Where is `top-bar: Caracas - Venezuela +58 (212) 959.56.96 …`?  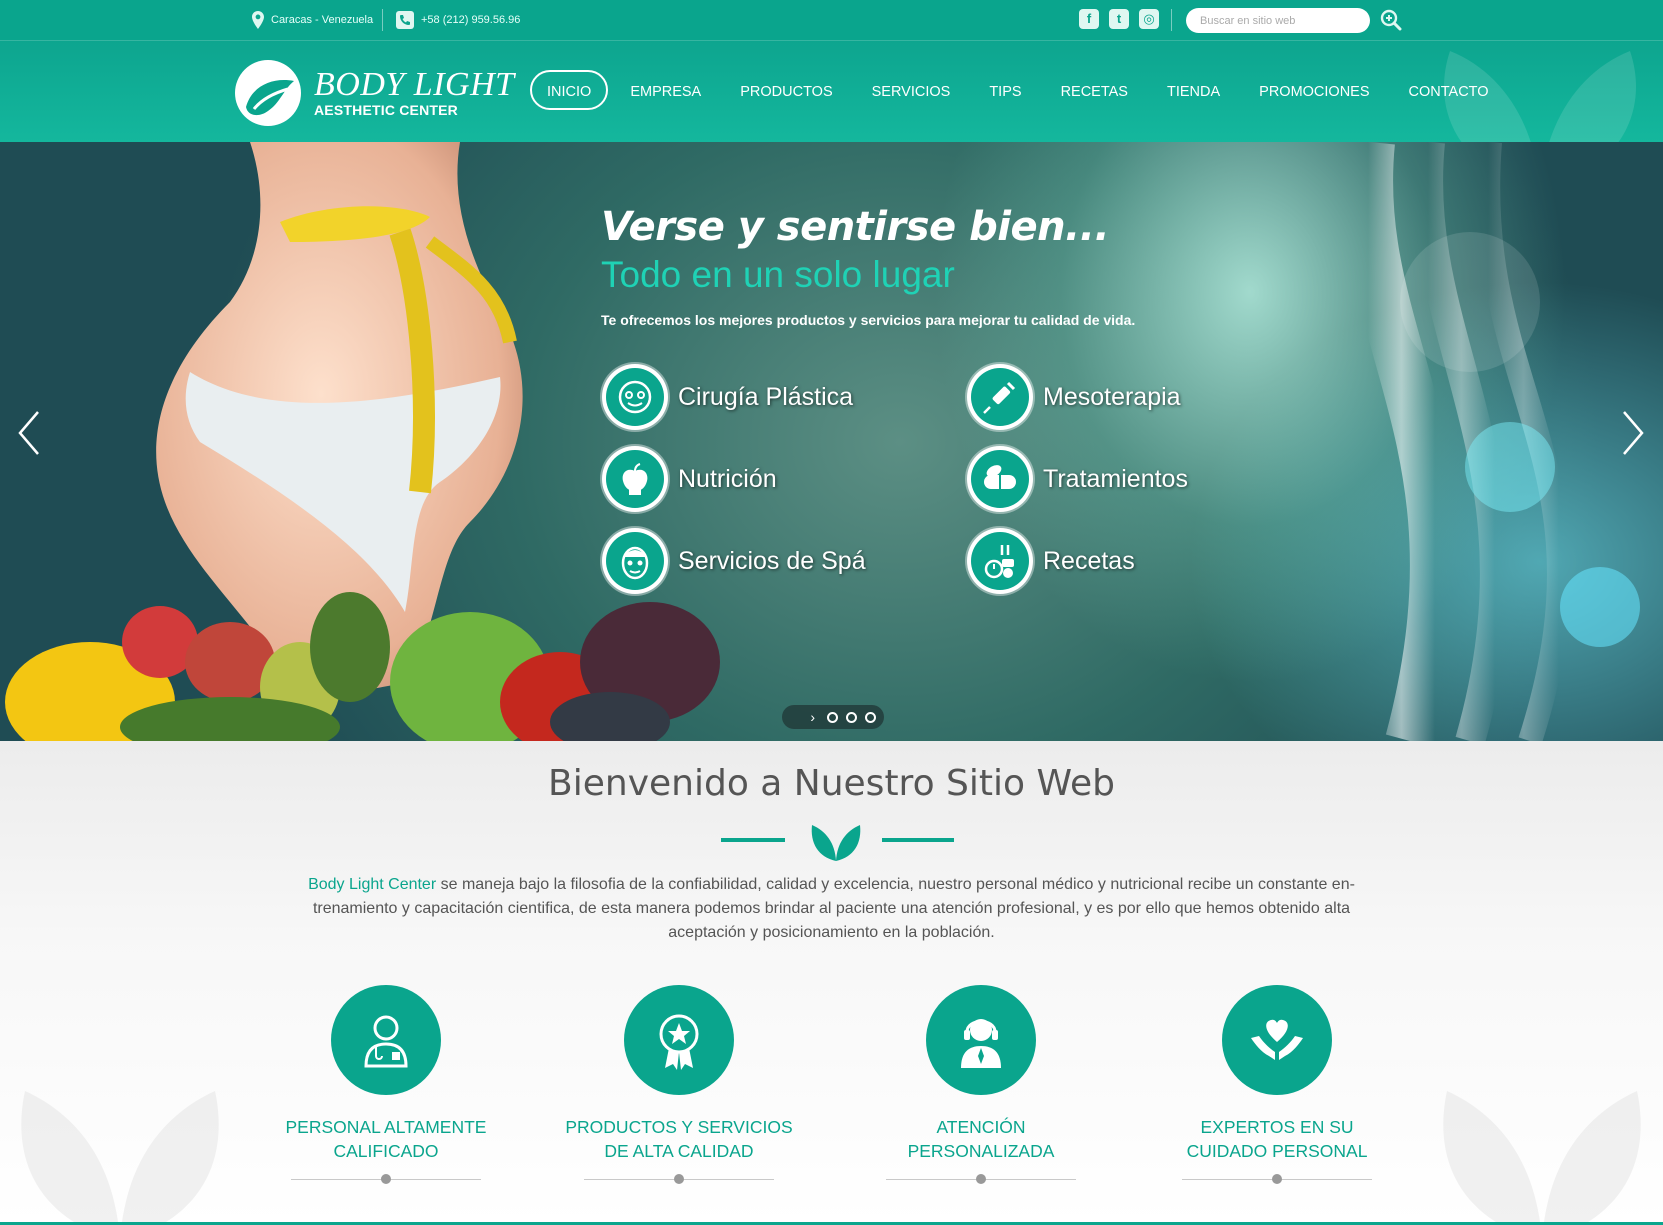 top-bar: Caracas - Venezuela +58 (212) 959.56.96 … is located at coordinates (831, 20).